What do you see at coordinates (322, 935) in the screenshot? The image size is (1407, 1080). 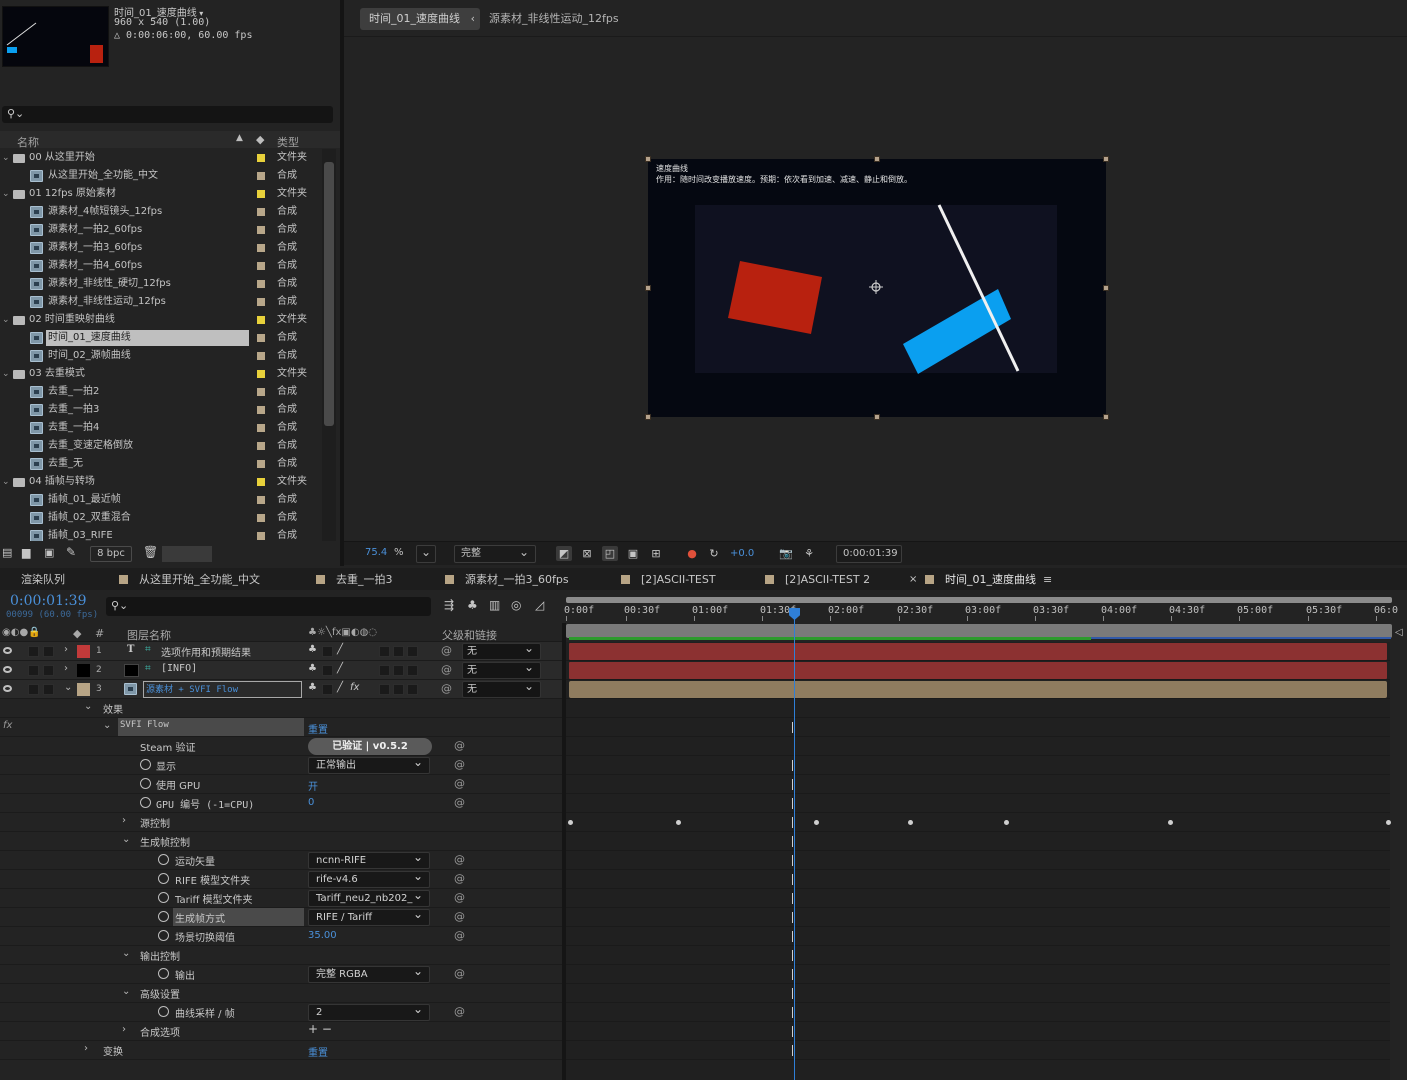 I see `property-value: 35.00` at bounding box center [322, 935].